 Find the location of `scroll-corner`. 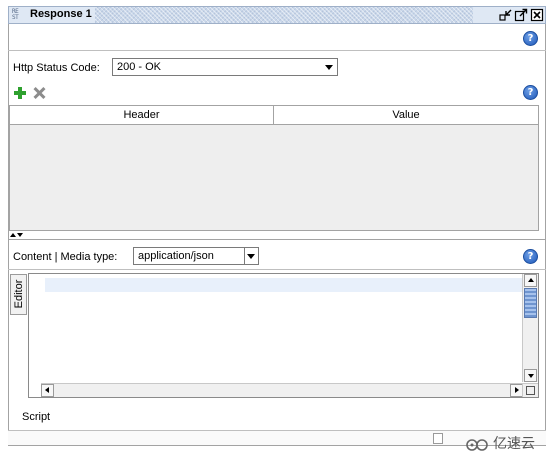

scroll-corner is located at coordinates (530, 390).